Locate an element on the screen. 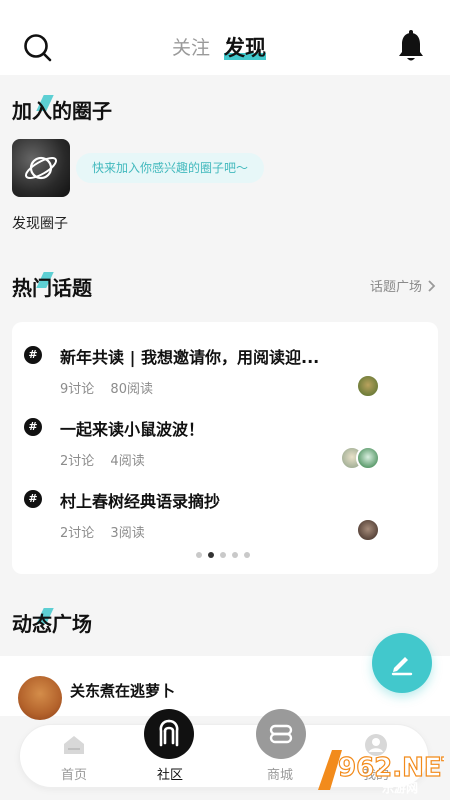 This screenshot has width=450, height=800. topic-meta: 2讨论 3阅读 is located at coordinates (108, 531).